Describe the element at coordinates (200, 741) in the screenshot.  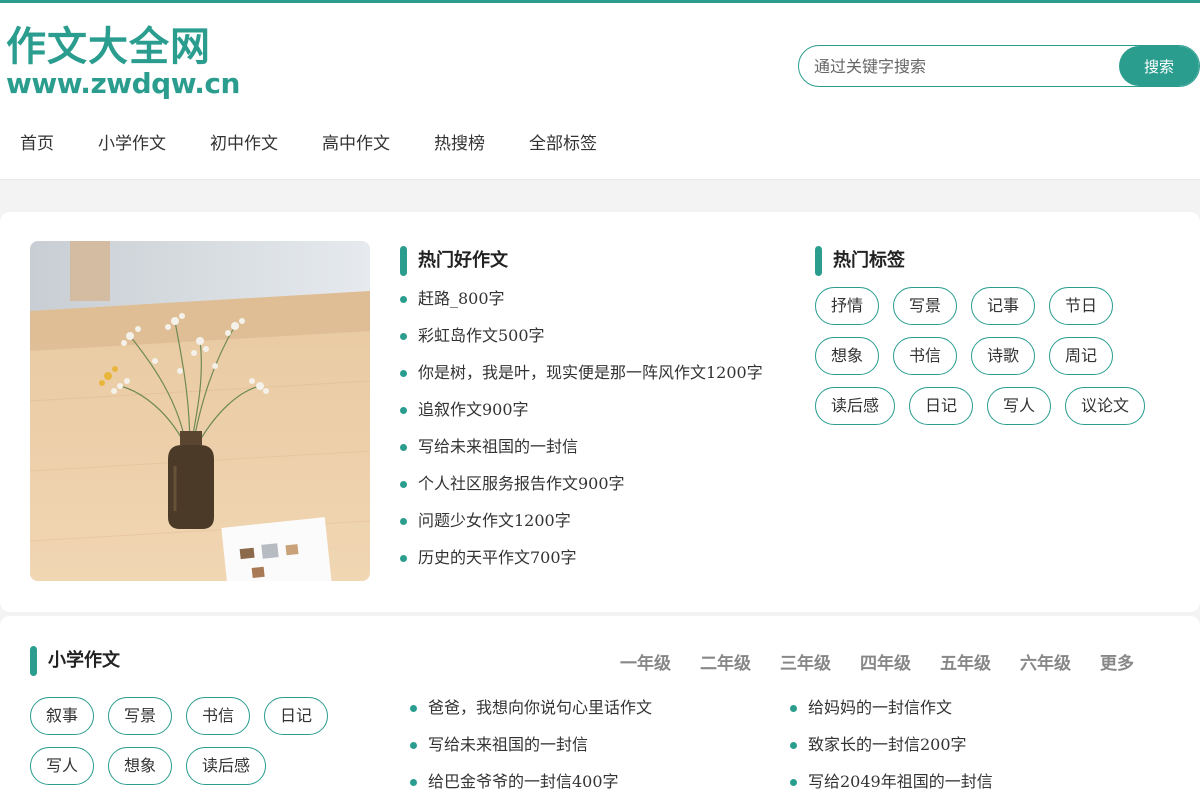
I see `primary-tags-list: 叙事 写景 书信 日记 写人 想象 读后感` at that location.